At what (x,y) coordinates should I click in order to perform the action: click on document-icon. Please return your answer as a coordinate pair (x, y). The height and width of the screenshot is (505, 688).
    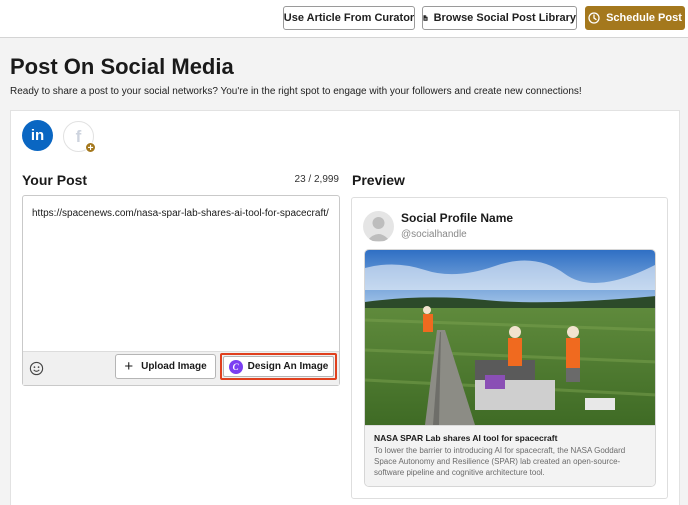
    Looking at the image, I should click on (425, 18).